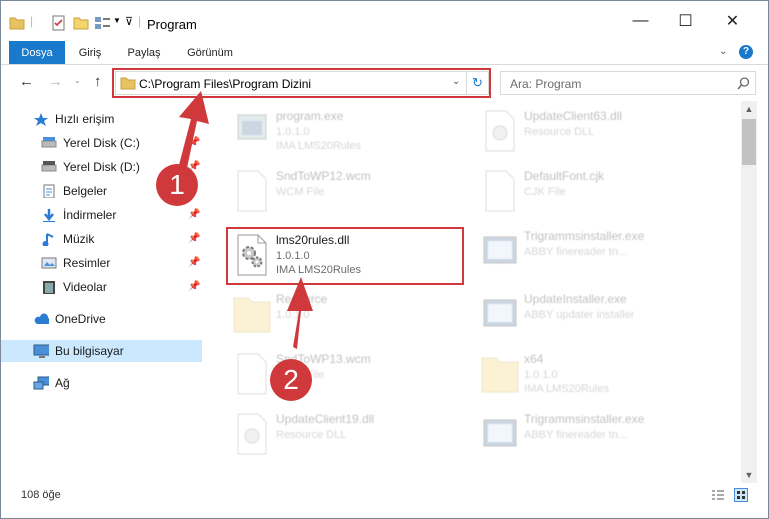 The width and height of the screenshot is (769, 519). I want to click on step-1-badge: 1, so click(177, 185).